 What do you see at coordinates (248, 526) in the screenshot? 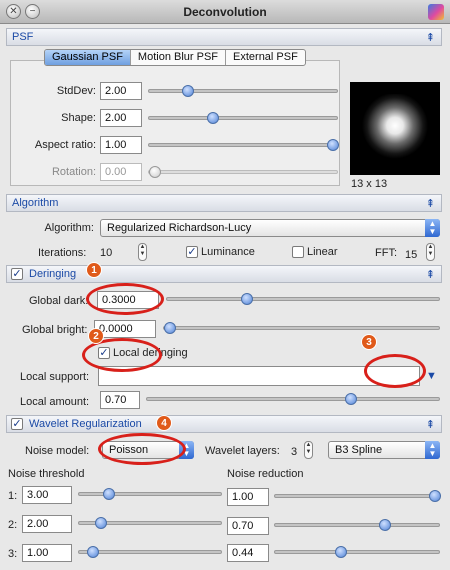
I see `layer-2-reduction-field: 0.70` at bounding box center [248, 526].